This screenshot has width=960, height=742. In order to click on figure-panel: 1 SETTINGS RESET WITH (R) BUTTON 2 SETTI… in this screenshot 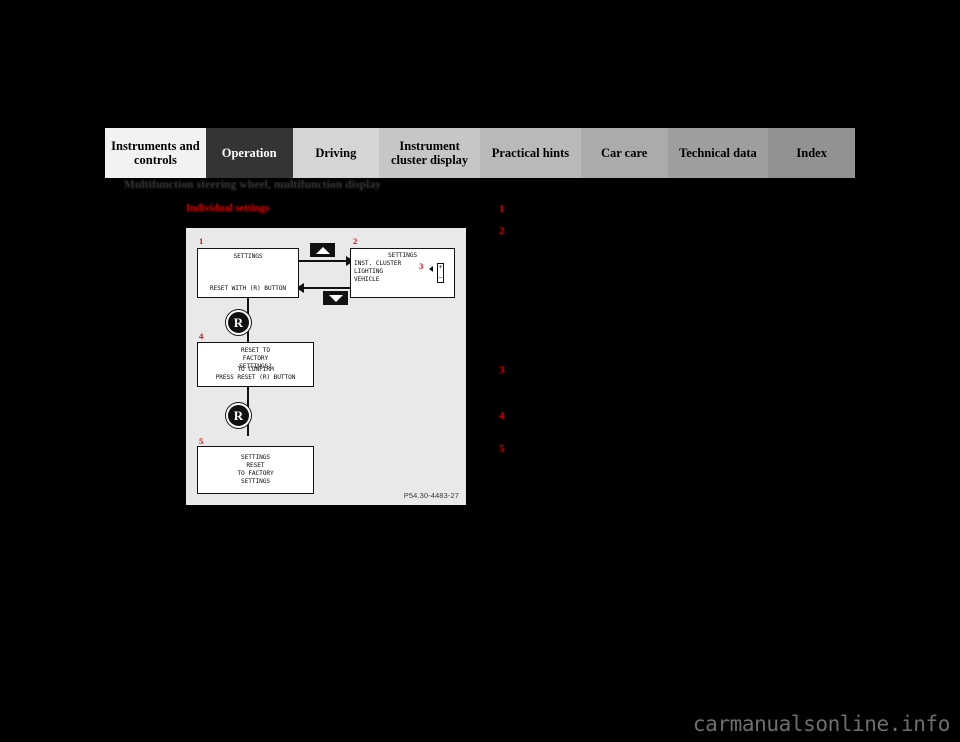, I will do `click(326, 366)`.